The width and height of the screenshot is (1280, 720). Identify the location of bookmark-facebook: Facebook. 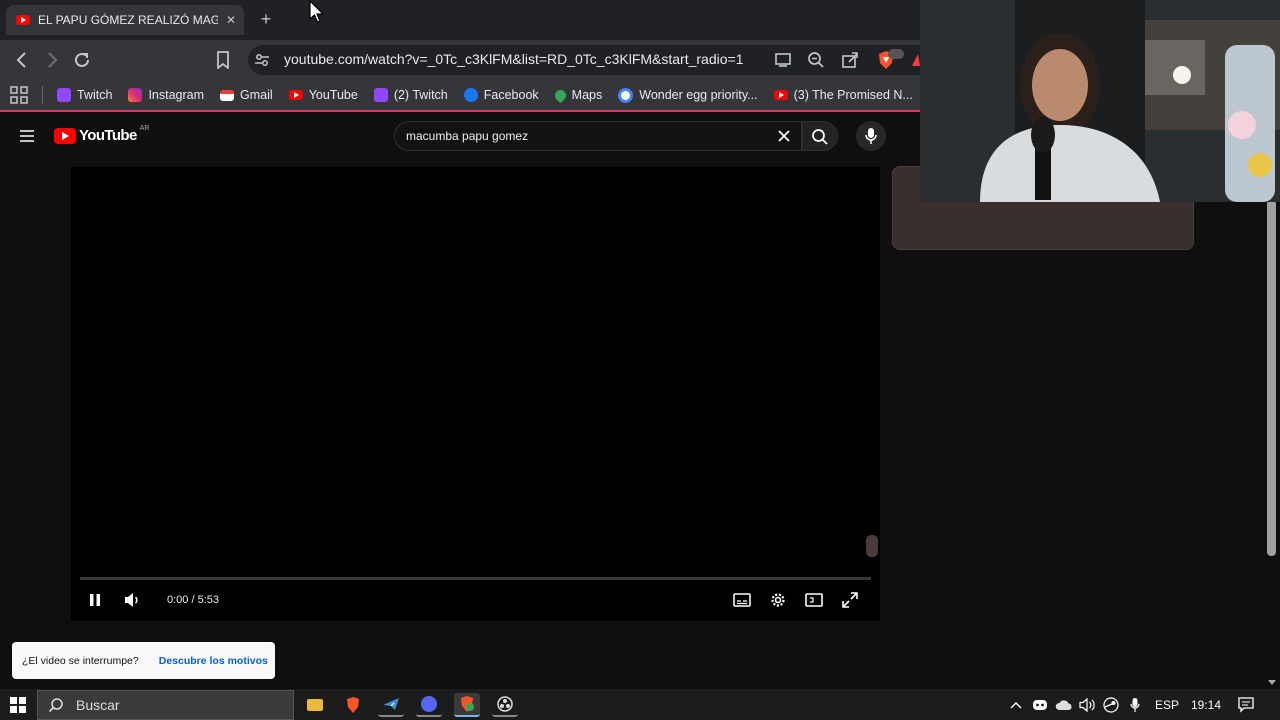
(501, 95).